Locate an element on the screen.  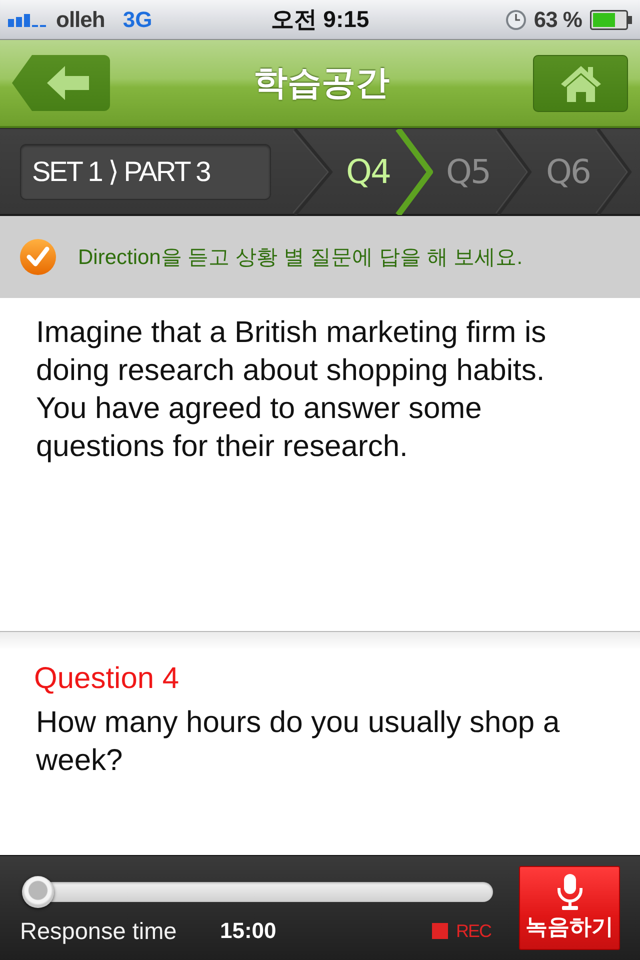
question-step-tab: Q6 is located at coordinates (583, 171).